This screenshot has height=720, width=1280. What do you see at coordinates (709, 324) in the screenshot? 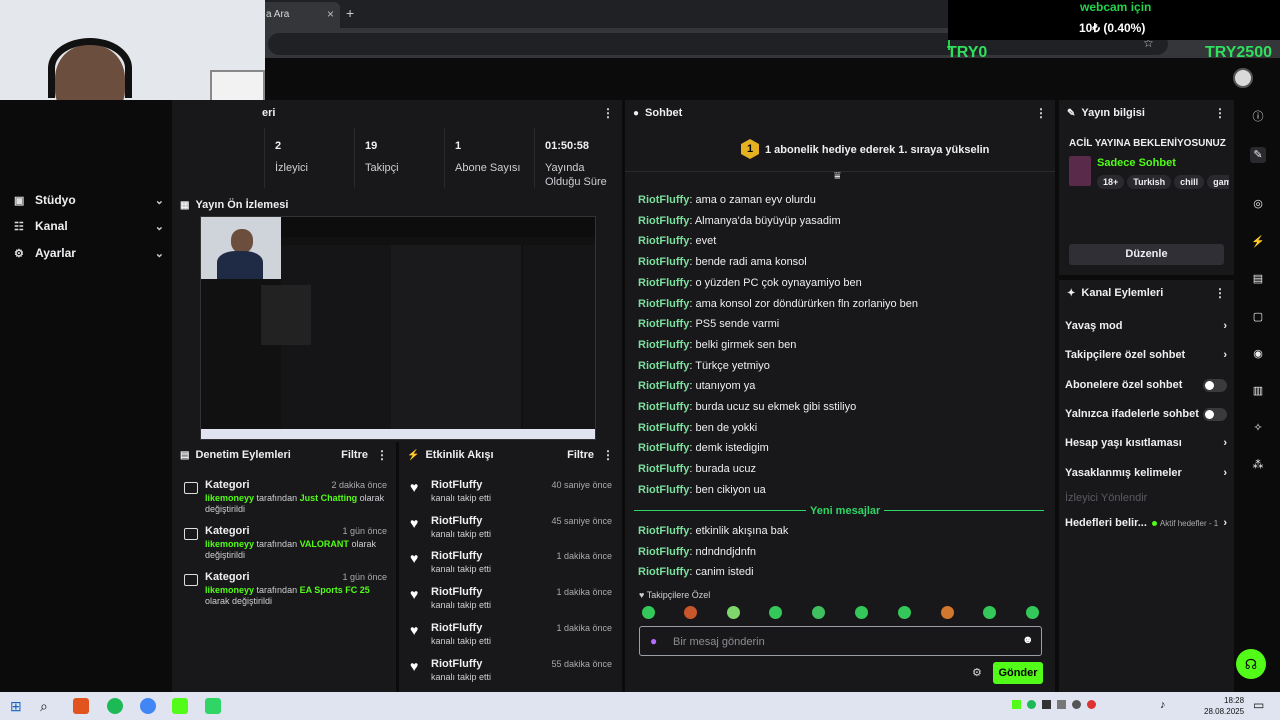
I see `chat-message: RiotFluffy: PS5 sende varmi` at bounding box center [709, 324].